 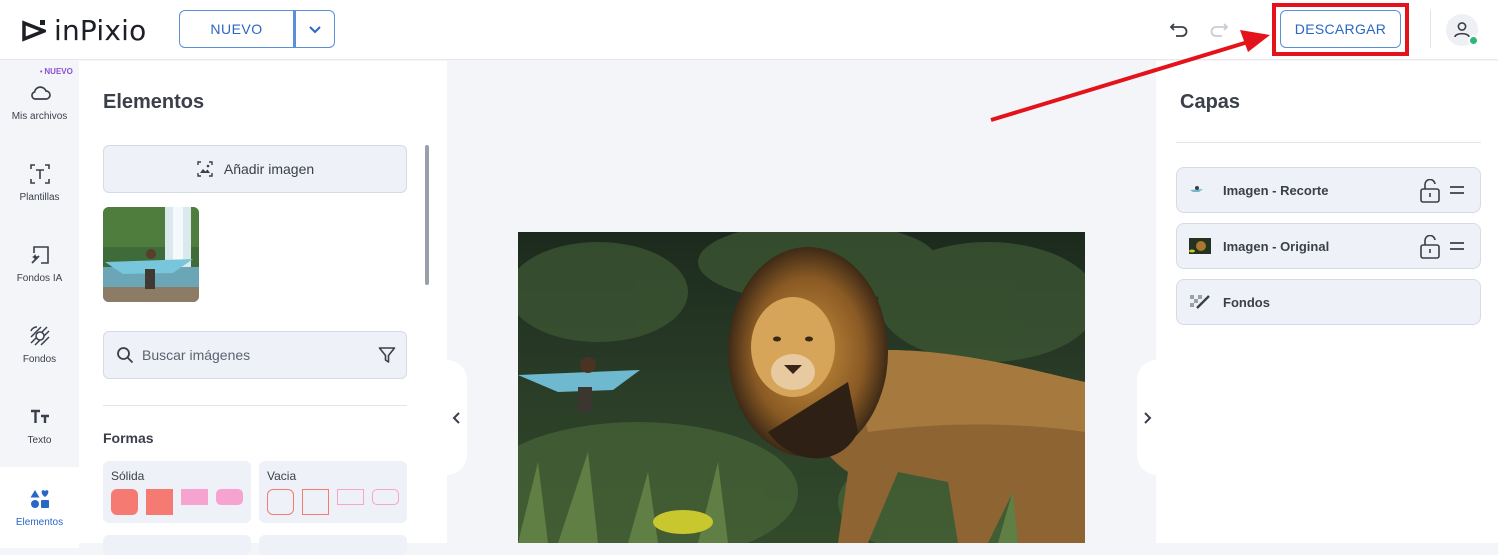 What do you see at coordinates (387, 355) in the screenshot?
I see `filter-icon` at bounding box center [387, 355].